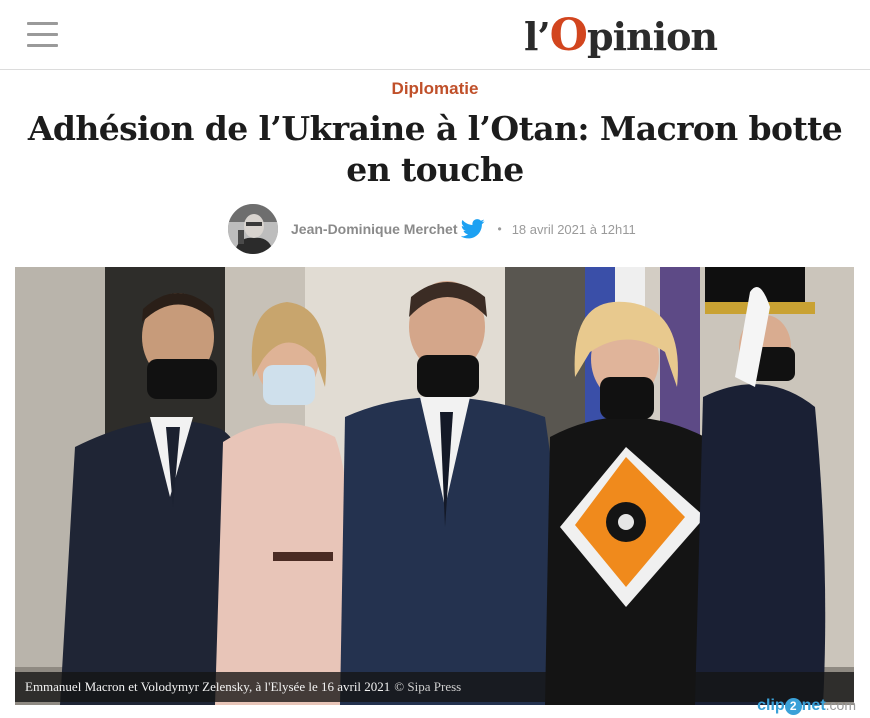 The width and height of the screenshot is (870, 718). What do you see at coordinates (840, 705) in the screenshot?
I see `watermark-part4: .com` at bounding box center [840, 705].